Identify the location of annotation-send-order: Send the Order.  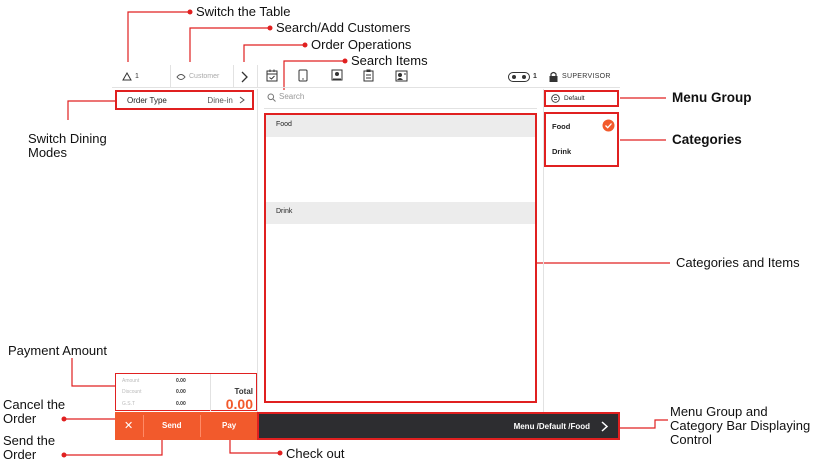
(29, 447).